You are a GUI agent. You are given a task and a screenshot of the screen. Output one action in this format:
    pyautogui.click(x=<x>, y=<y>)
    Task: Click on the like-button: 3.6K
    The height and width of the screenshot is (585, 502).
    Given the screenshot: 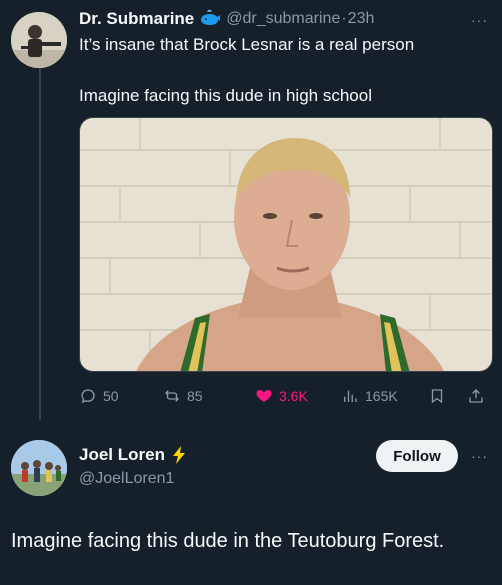 What is the action you would take?
    pyautogui.click(x=281, y=396)
    